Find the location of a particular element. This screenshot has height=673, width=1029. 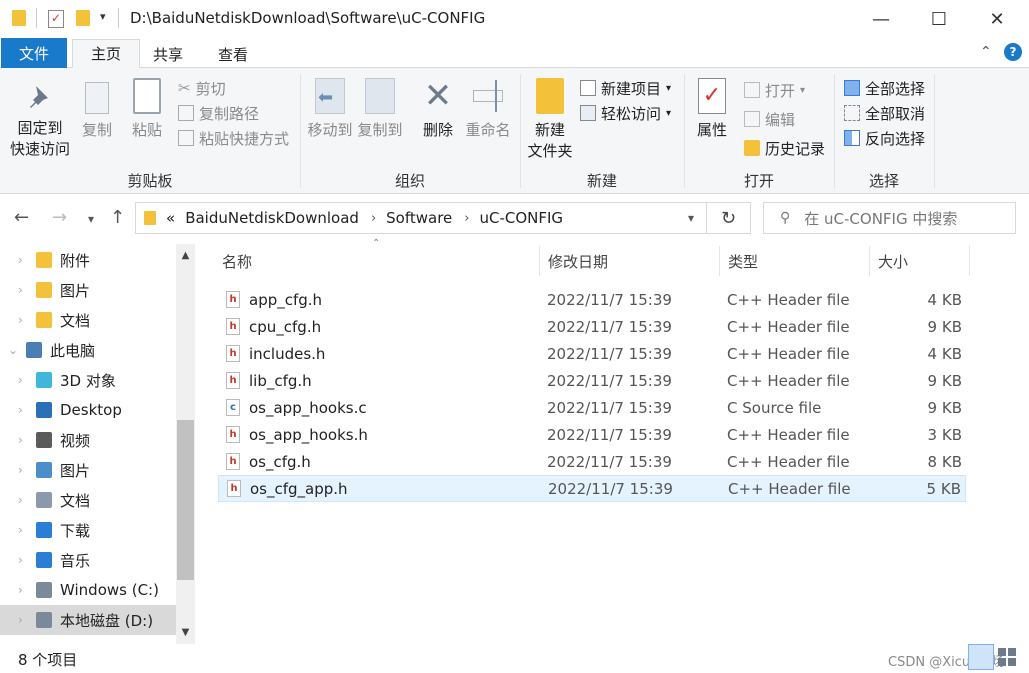

breadcrumb-item: Software is located at coordinates (419, 218).